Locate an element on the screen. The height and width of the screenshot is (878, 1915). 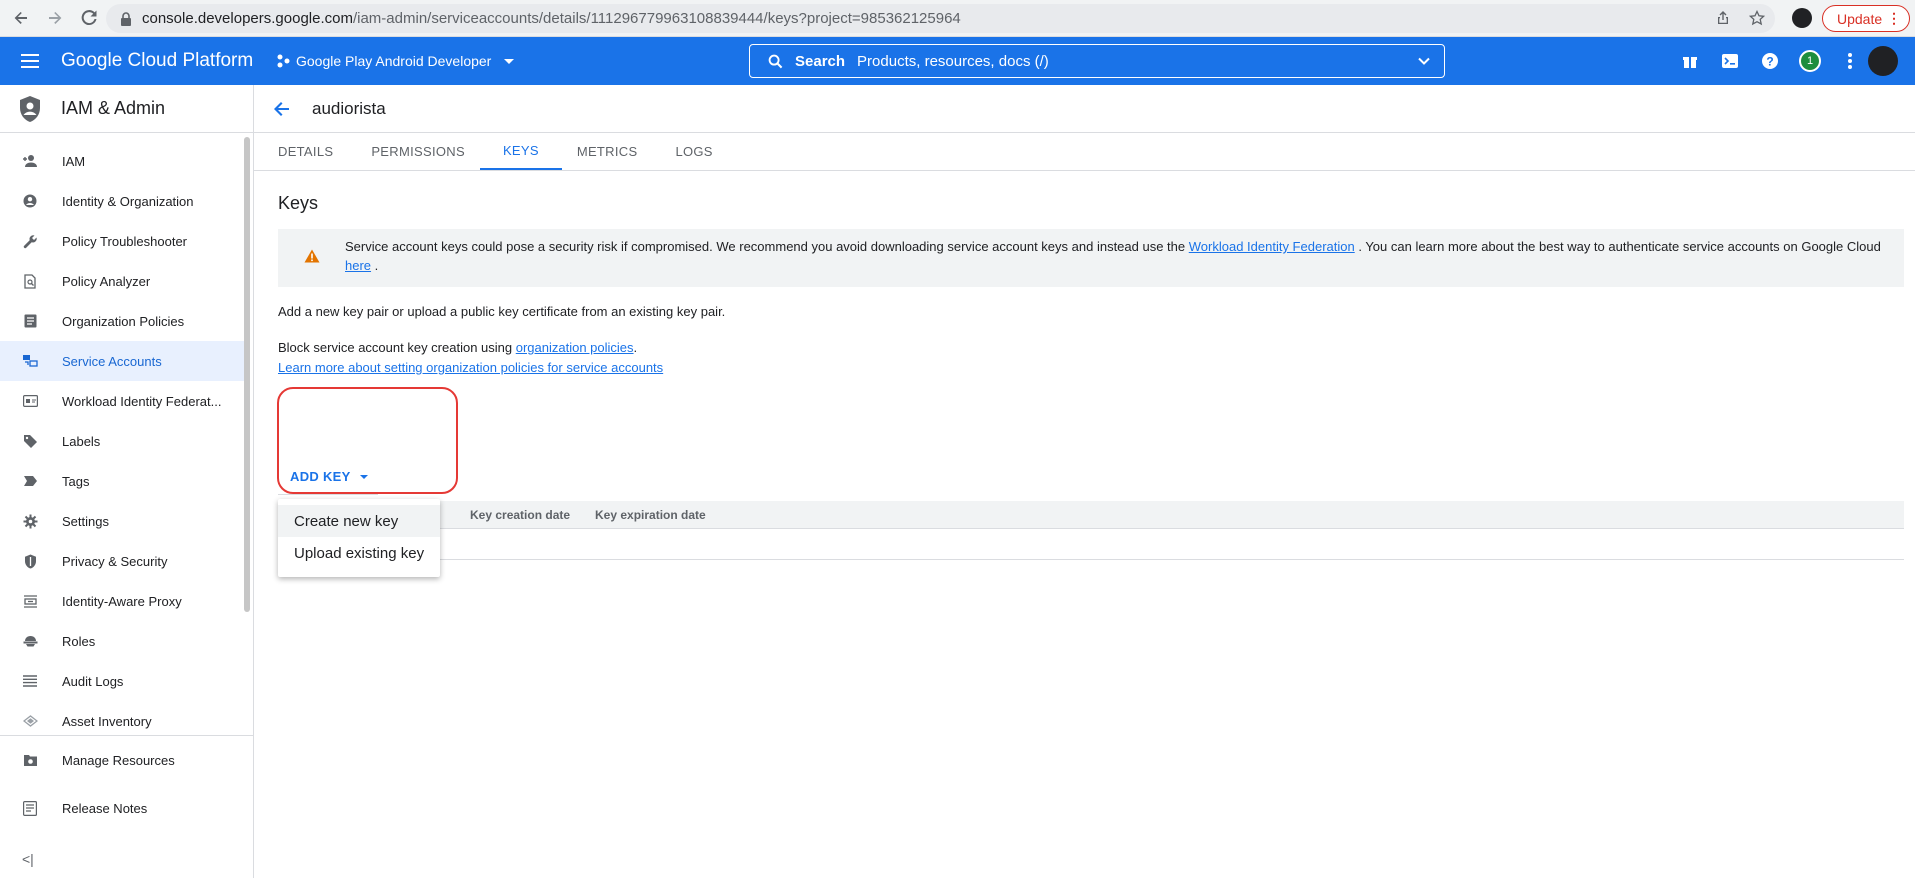
sidebar-item-label: Release Notes is located at coordinates (105, 808).